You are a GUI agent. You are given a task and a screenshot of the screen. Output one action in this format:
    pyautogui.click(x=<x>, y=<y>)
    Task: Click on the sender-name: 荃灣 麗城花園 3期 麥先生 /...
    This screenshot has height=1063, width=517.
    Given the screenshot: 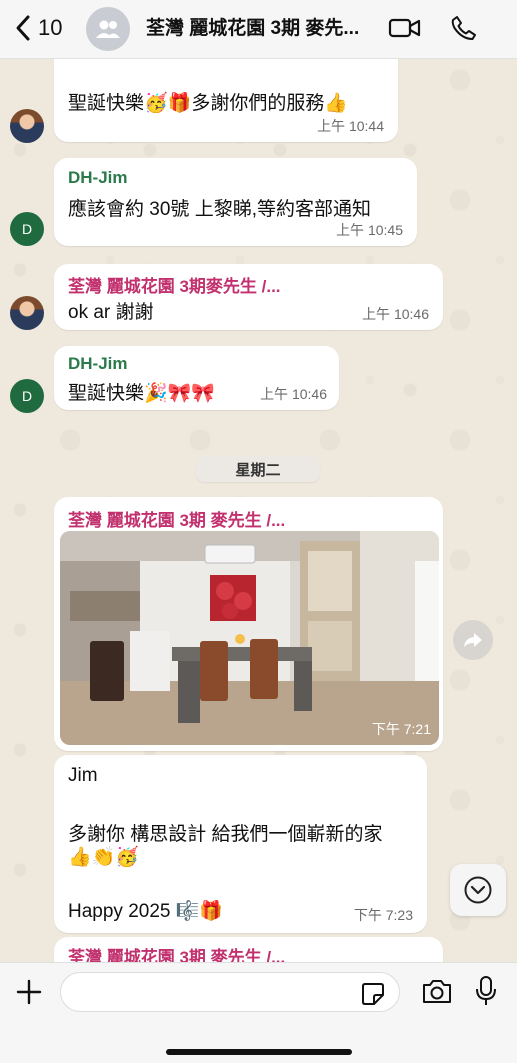 What is the action you would take?
    pyautogui.click(x=176, y=518)
    